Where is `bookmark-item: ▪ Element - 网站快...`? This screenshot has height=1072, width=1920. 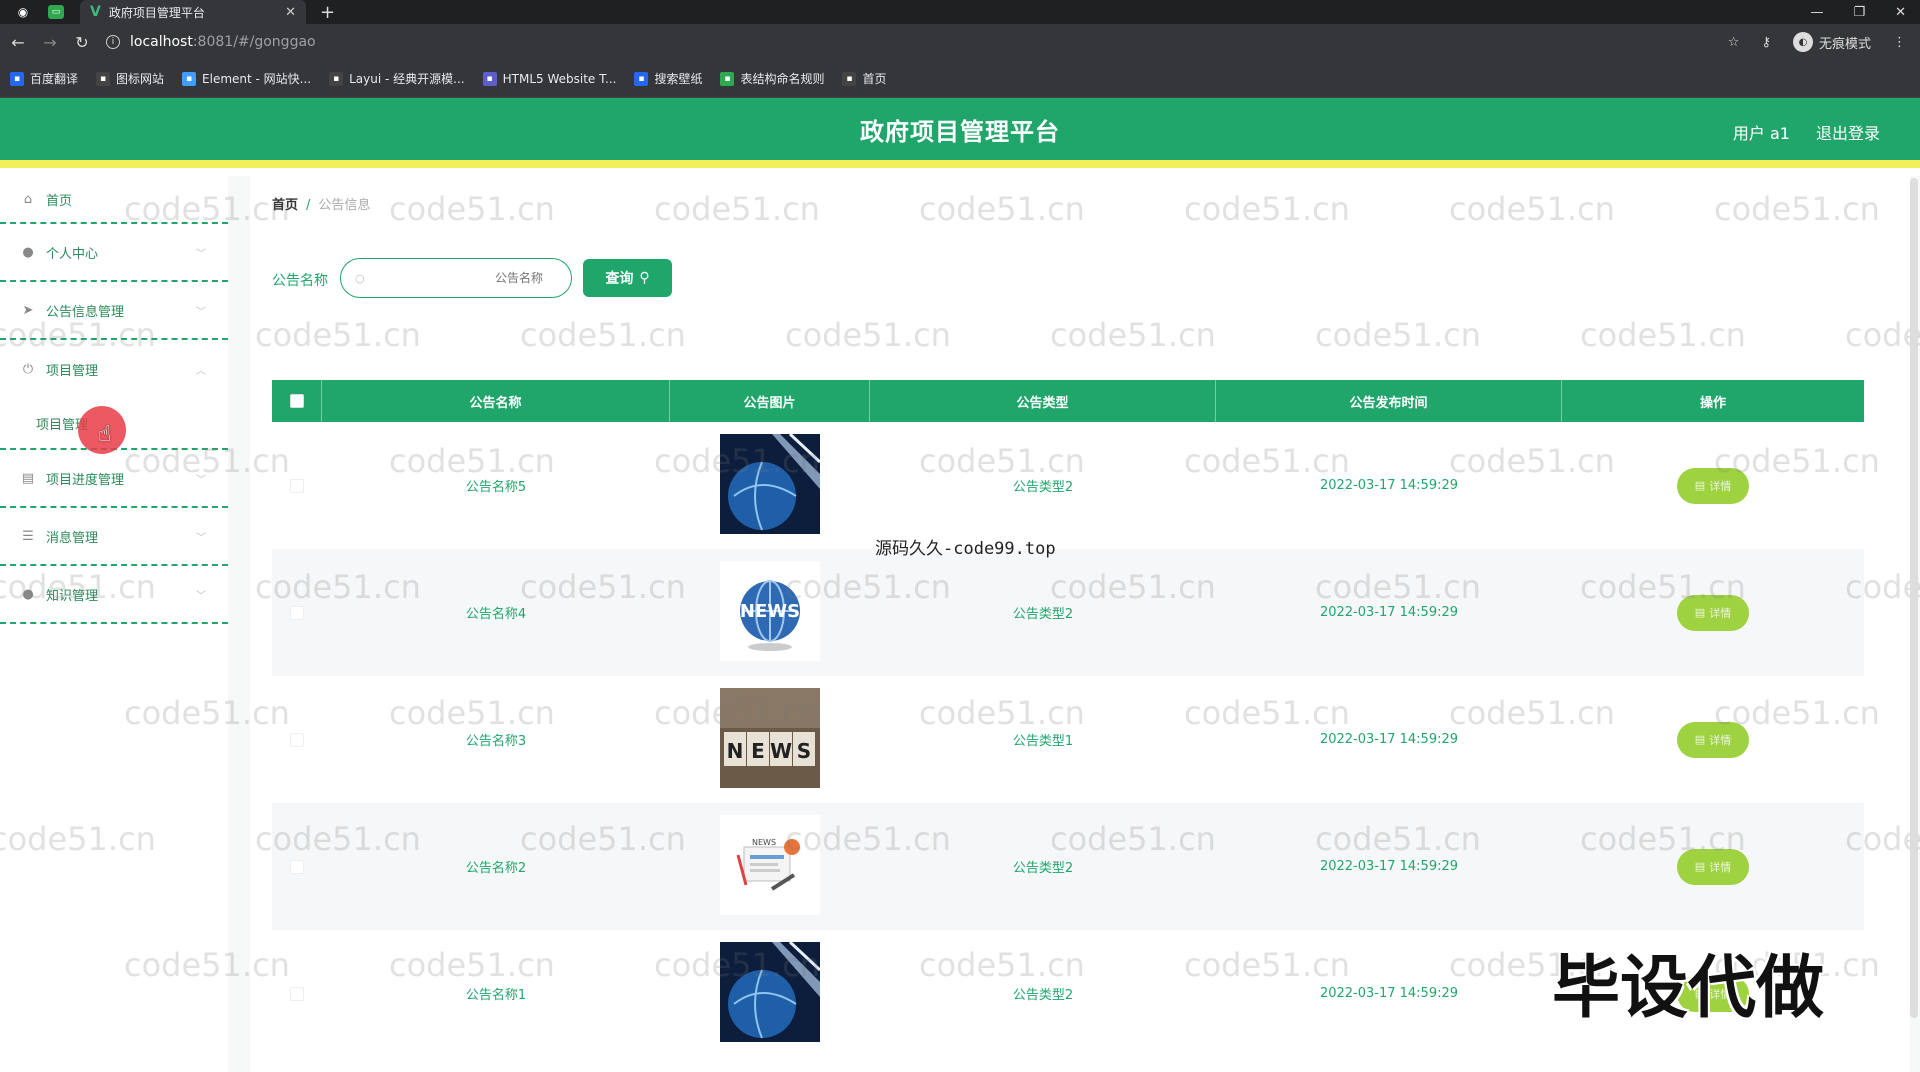
bookmark-item: ▪ Element - 网站快... is located at coordinates (246, 78).